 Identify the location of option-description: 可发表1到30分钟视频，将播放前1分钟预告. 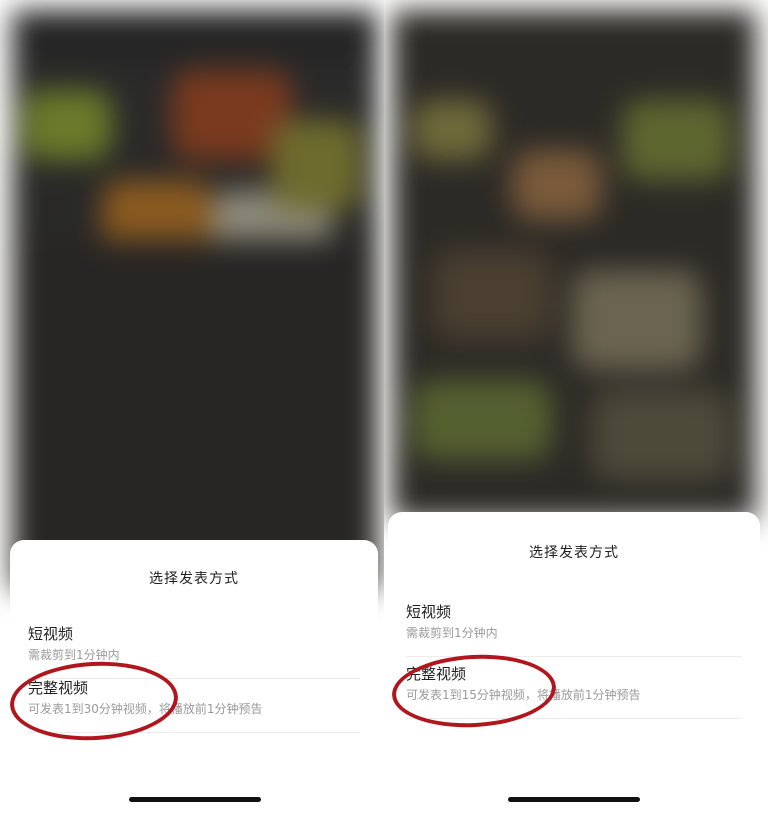
(145, 709).